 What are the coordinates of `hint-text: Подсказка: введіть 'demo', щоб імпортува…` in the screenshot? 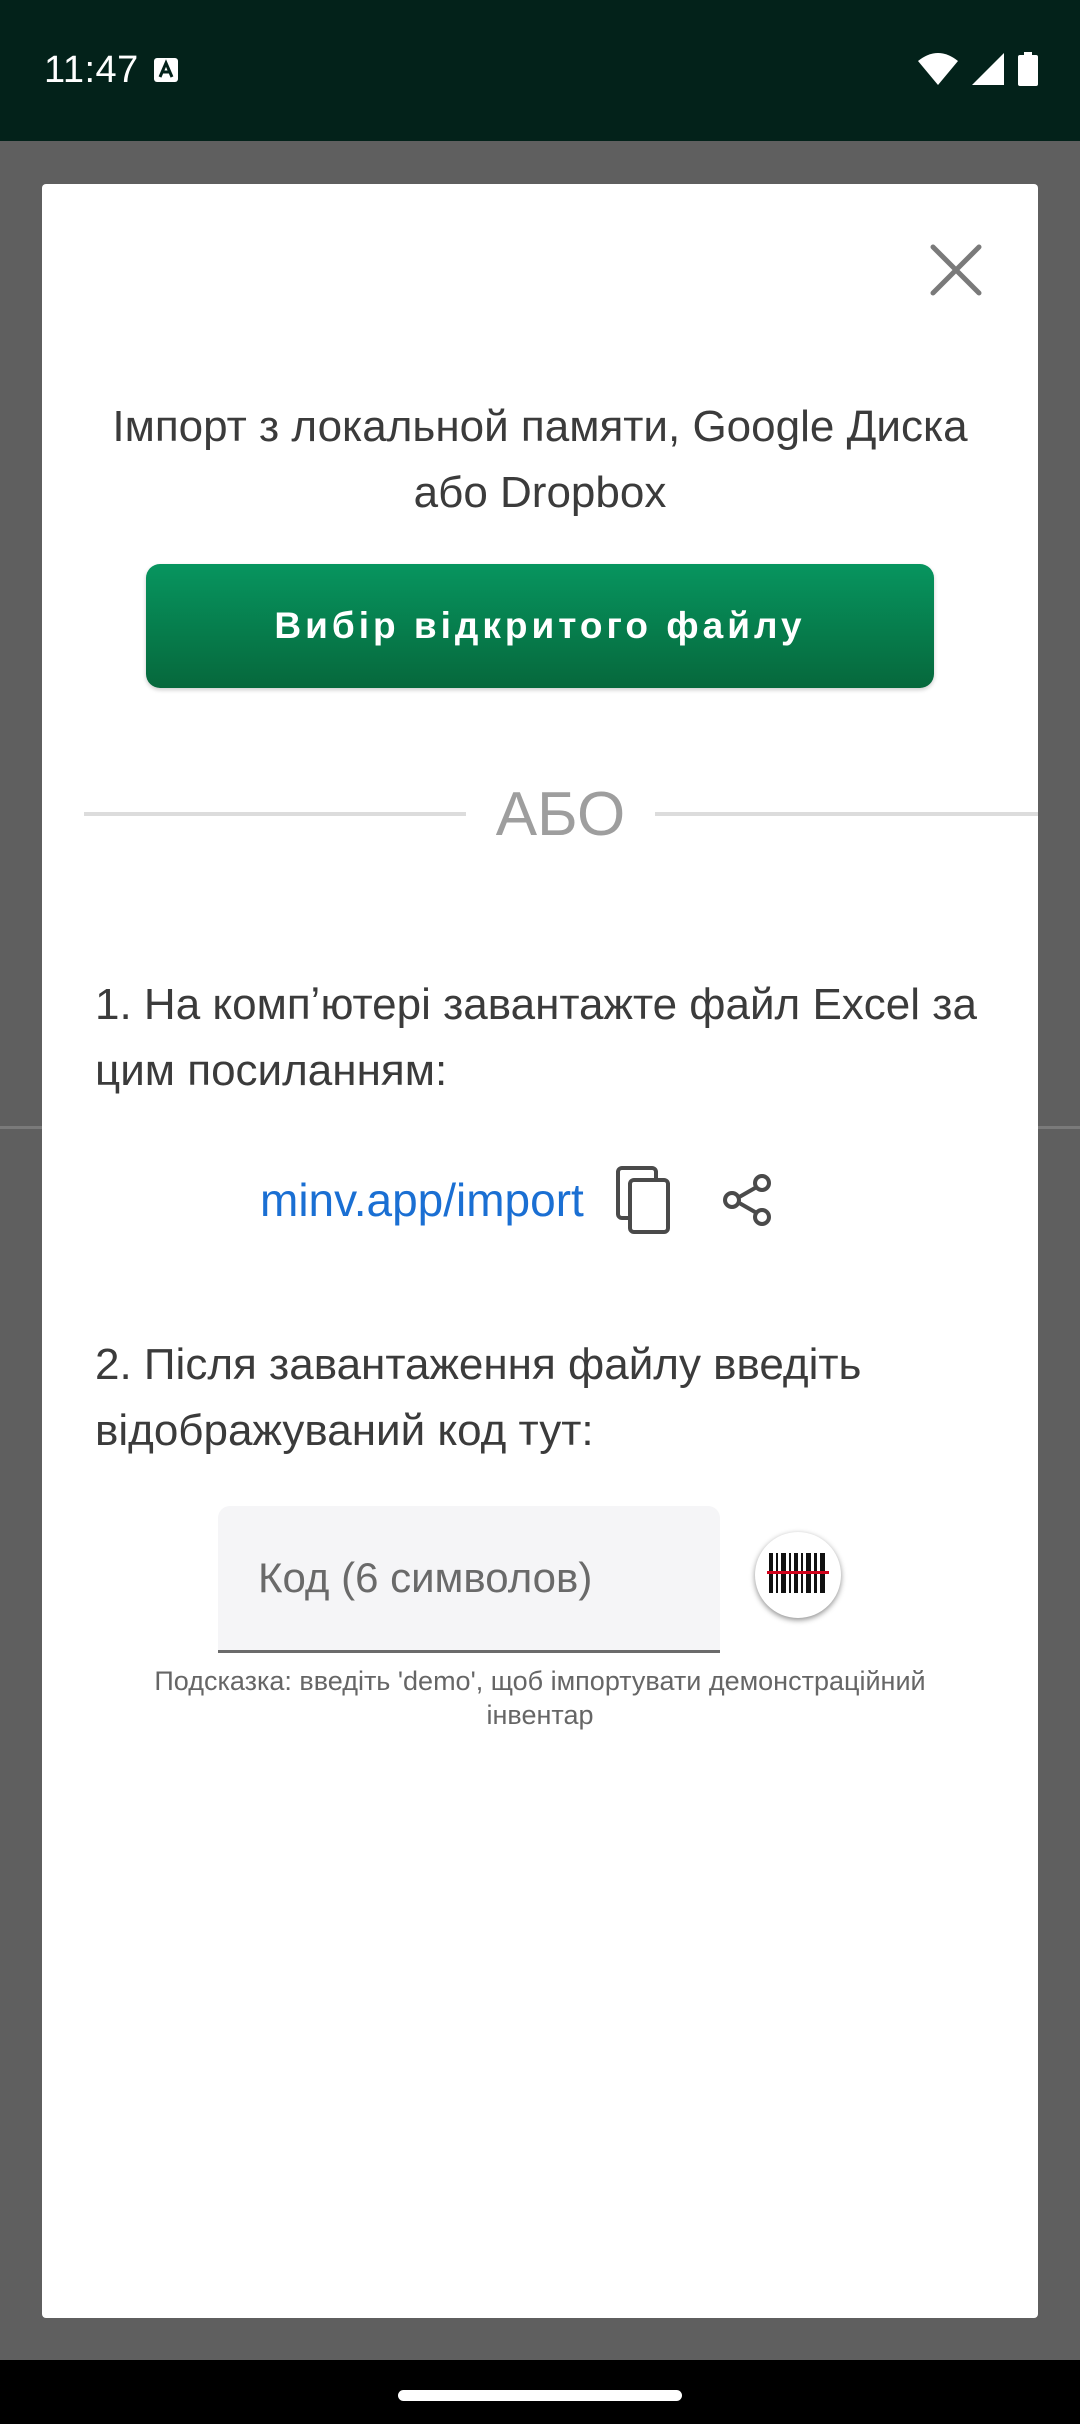 It's located at (540, 1698).